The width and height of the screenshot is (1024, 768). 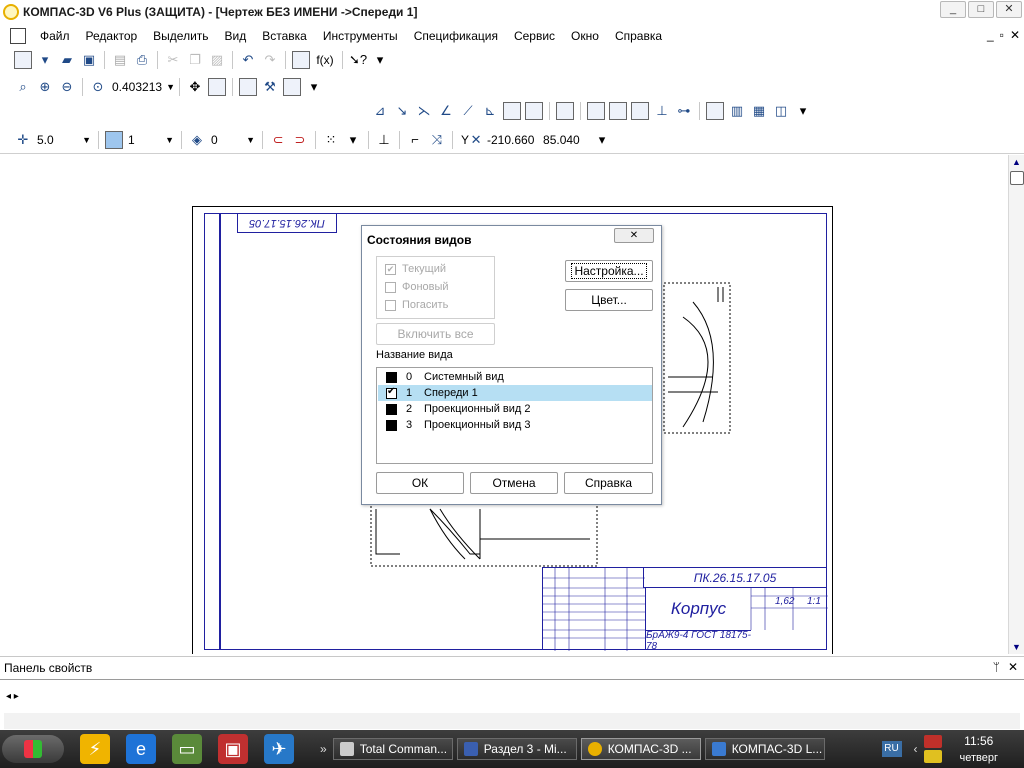 What do you see at coordinates (64, 140) in the screenshot?
I see `step-combo: 5.0 ▼` at bounding box center [64, 140].